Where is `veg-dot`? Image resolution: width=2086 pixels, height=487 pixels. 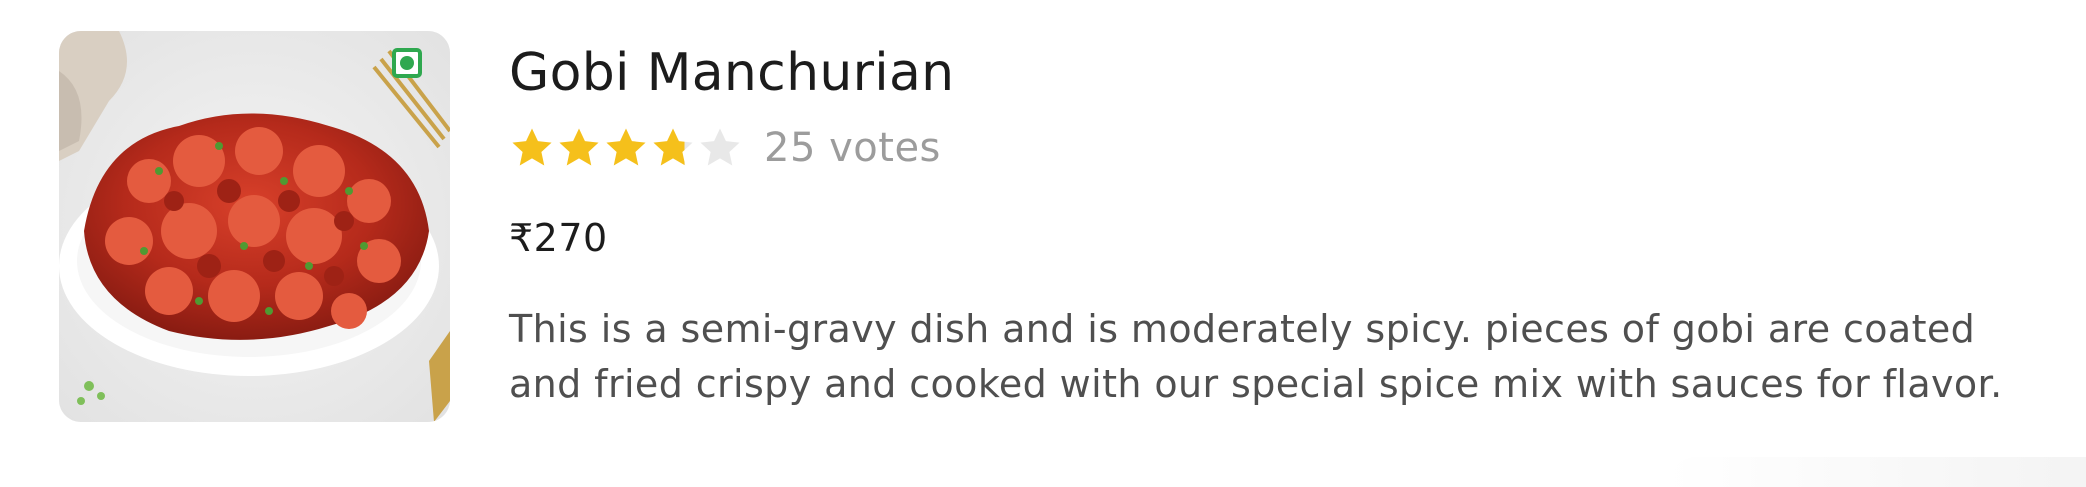
veg-dot is located at coordinates (407, 63).